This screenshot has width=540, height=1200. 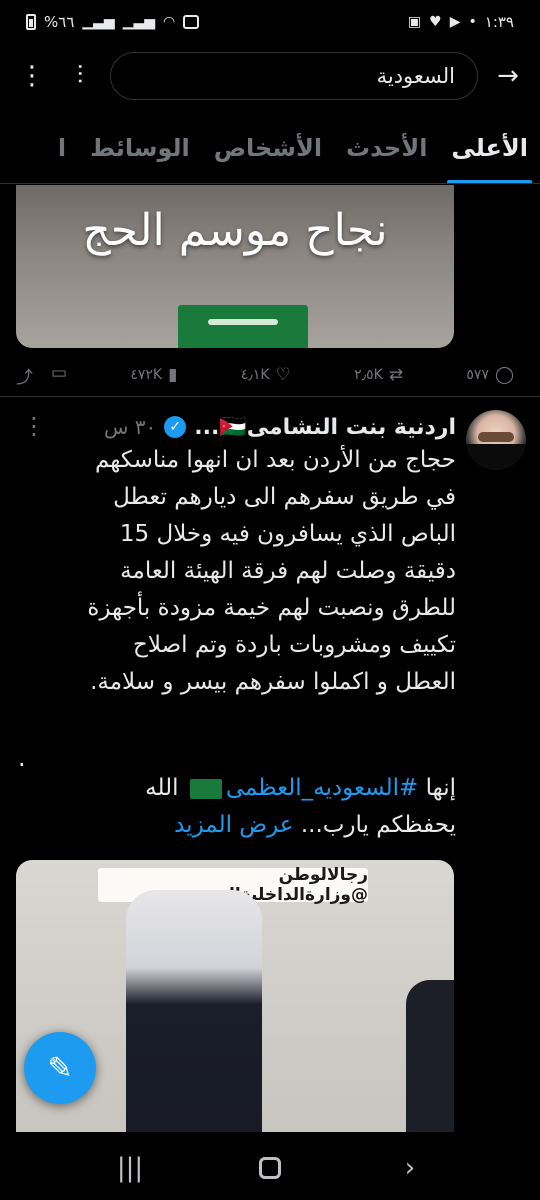 I want to click on search-tabs: الأعلى الأحدث الأشخاص الوسائط ا, so click(x=270, y=148).